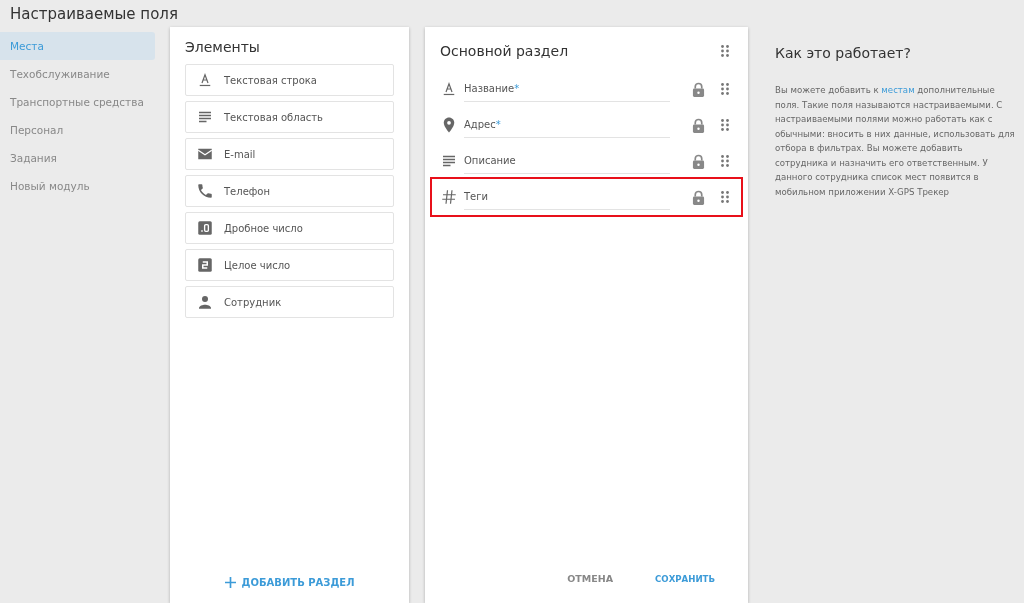 The width and height of the screenshot is (1024, 603). What do you see at coordinates (567, 89) in the screenshot?
I see `input-field: Название*` at bounding box center [567, 89].